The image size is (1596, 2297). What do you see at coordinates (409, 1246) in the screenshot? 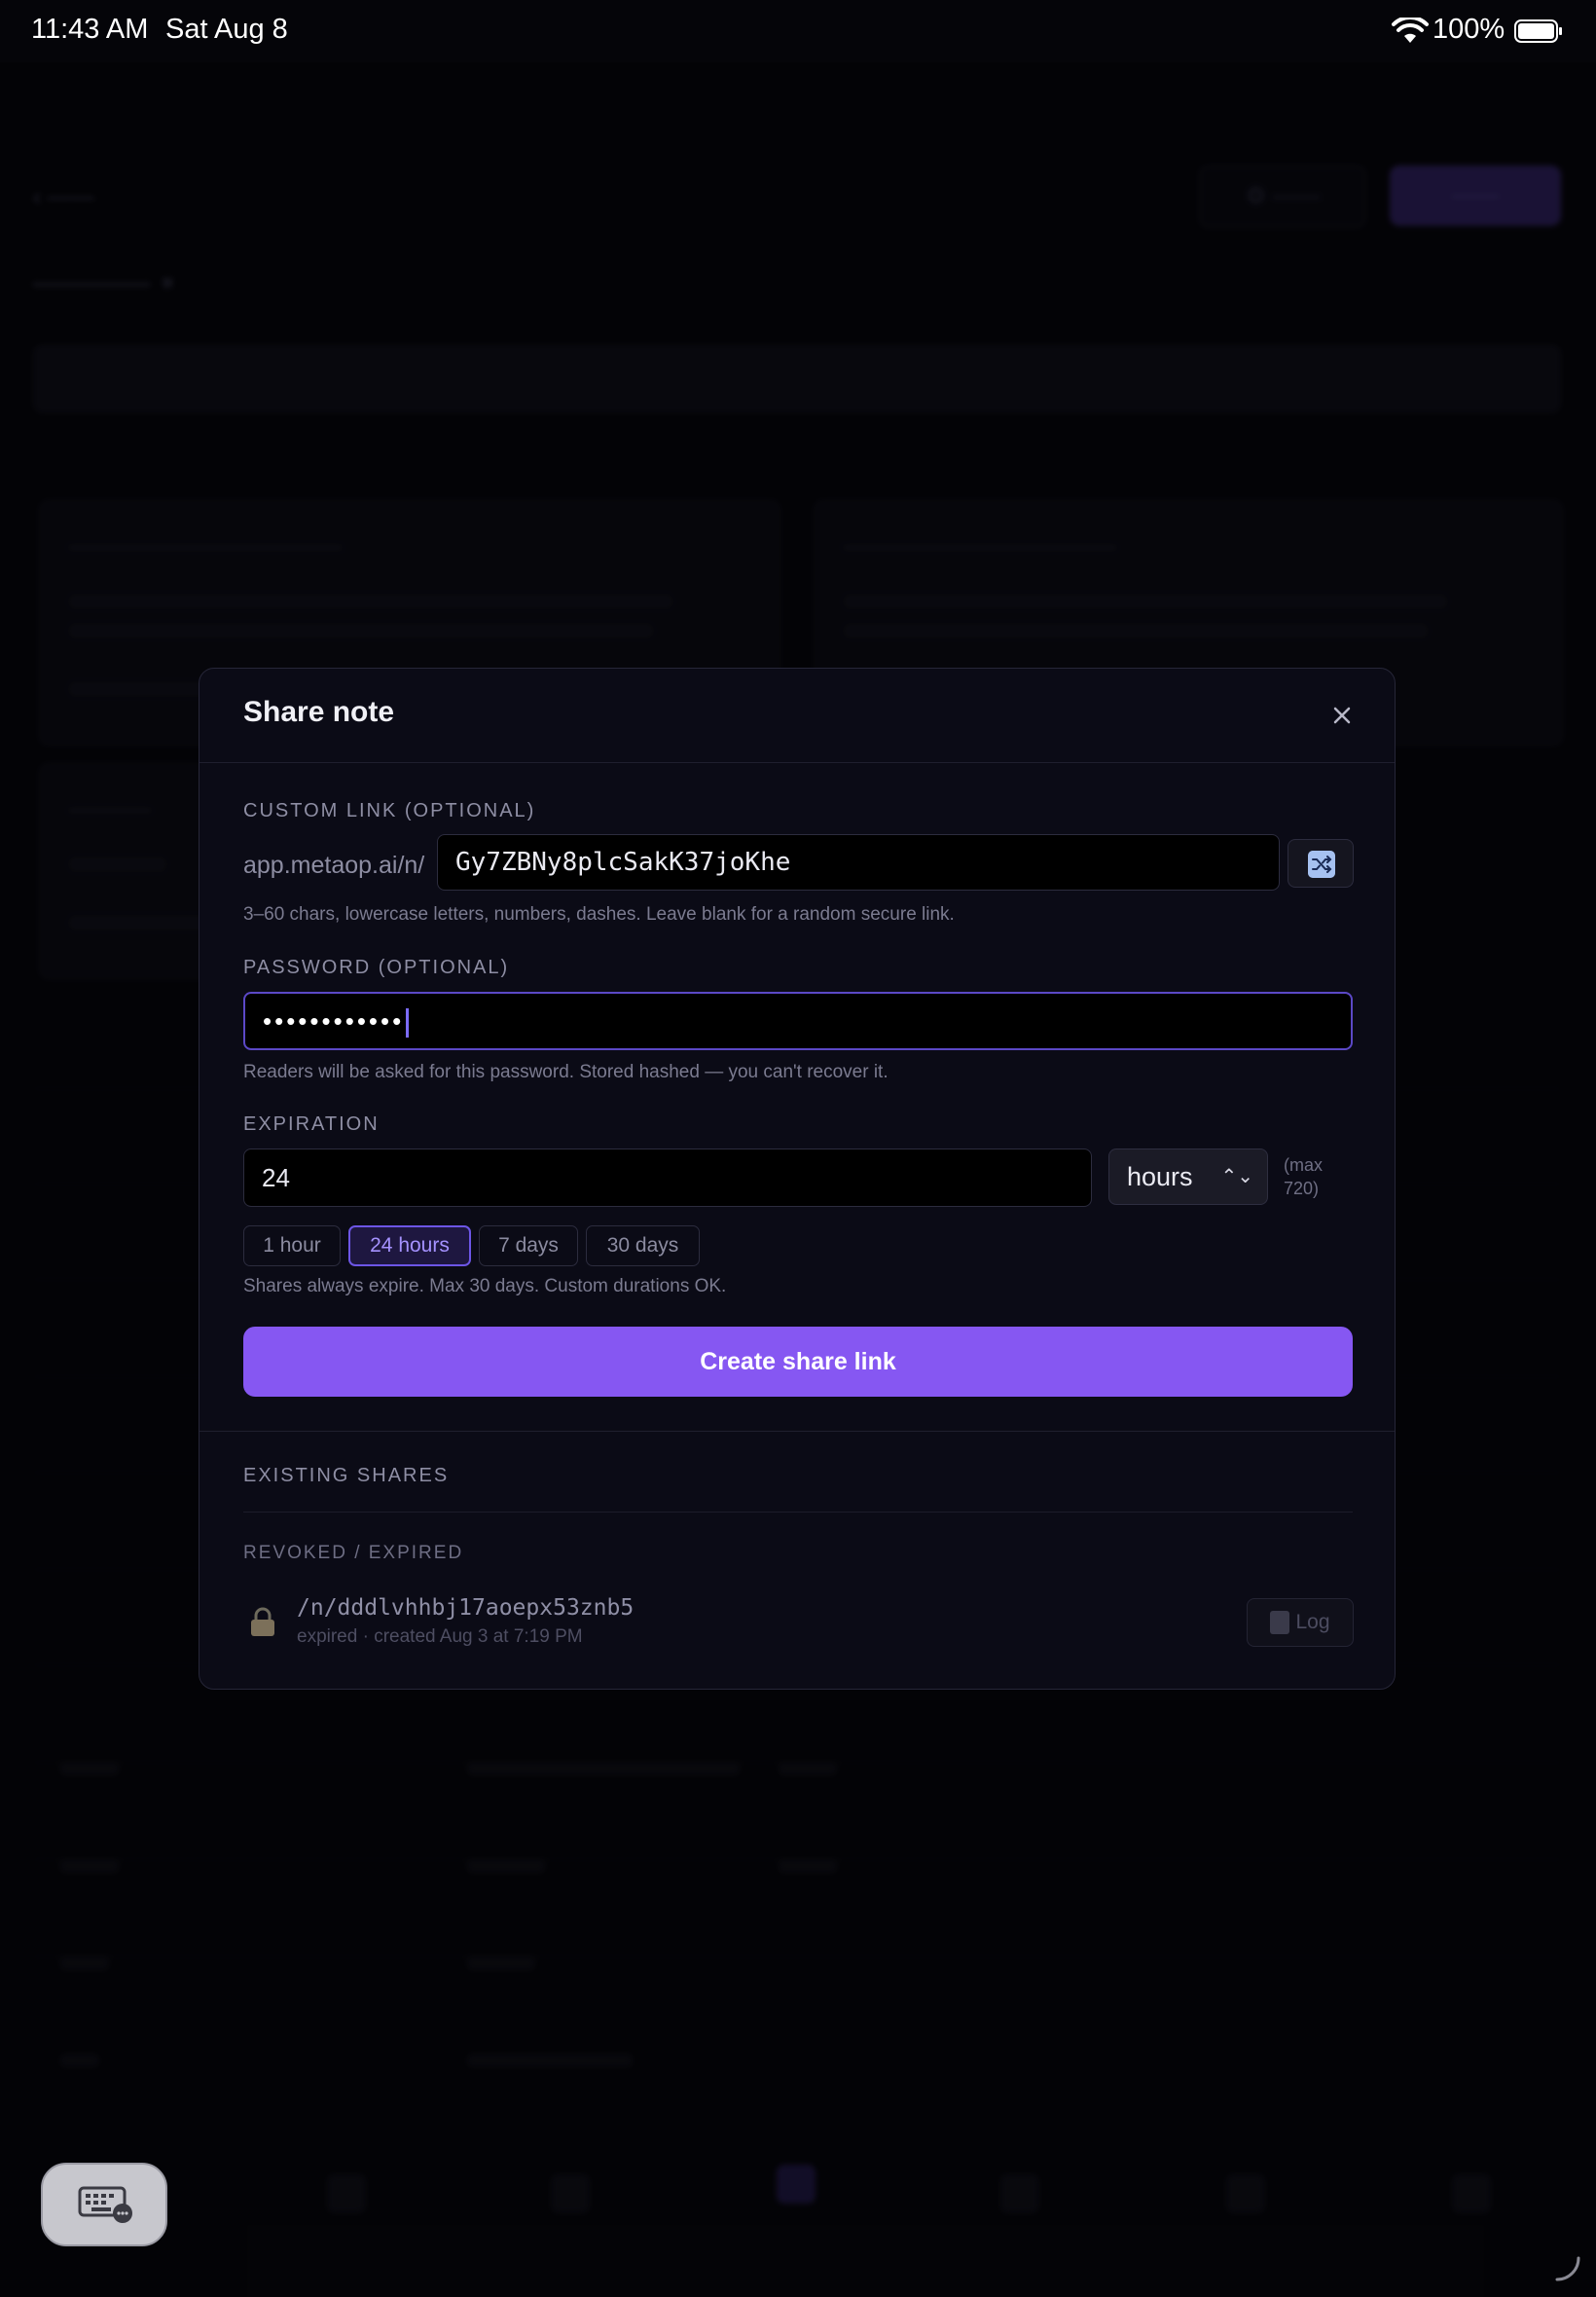
I see `preset-24-hours: 24 hours` at bounding box center [409, 1246].